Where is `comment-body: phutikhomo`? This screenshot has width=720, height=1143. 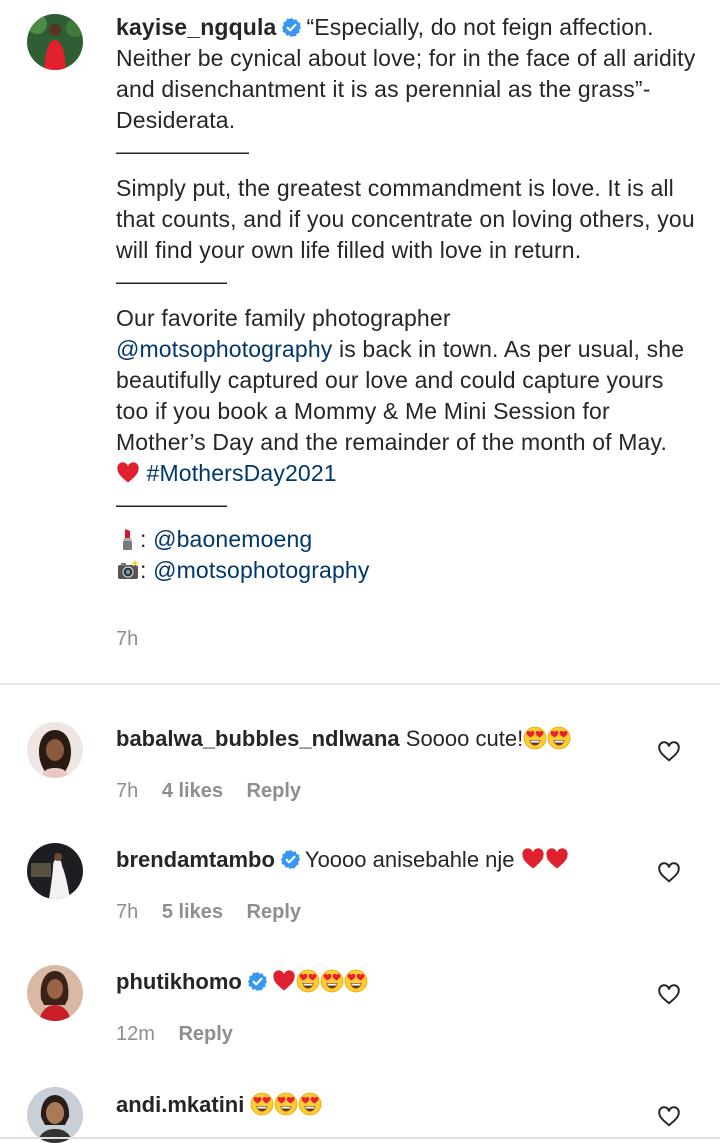
comment-body: phutikhomo is located at coordinates (242, 982).